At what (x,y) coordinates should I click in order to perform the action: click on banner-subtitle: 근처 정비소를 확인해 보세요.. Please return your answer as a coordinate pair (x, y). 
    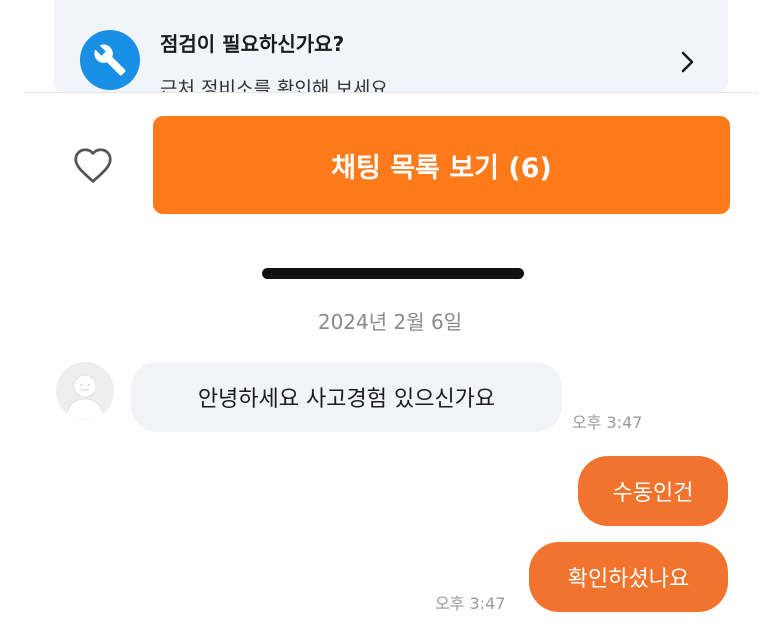
    Looking at the image, I should click on (277, 85).